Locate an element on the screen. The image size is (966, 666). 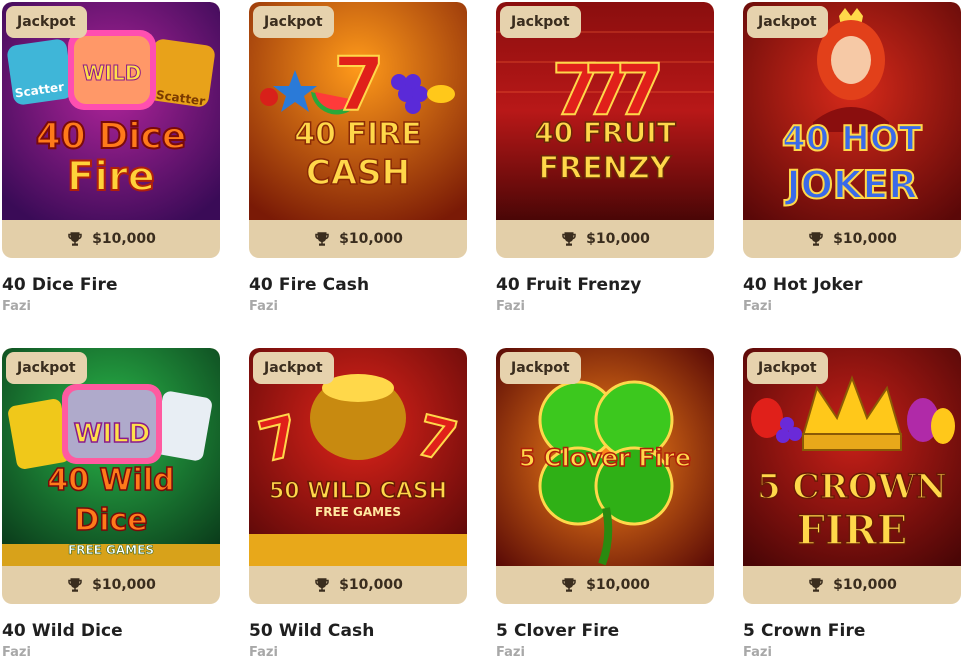
game-title: 40 Fruit Frenzy is located at coordinates (606, 285).